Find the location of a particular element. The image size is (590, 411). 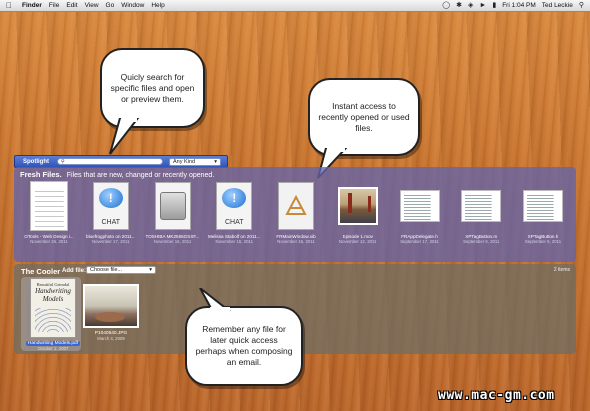

menu-view: View is located at coordinates (92, 5).